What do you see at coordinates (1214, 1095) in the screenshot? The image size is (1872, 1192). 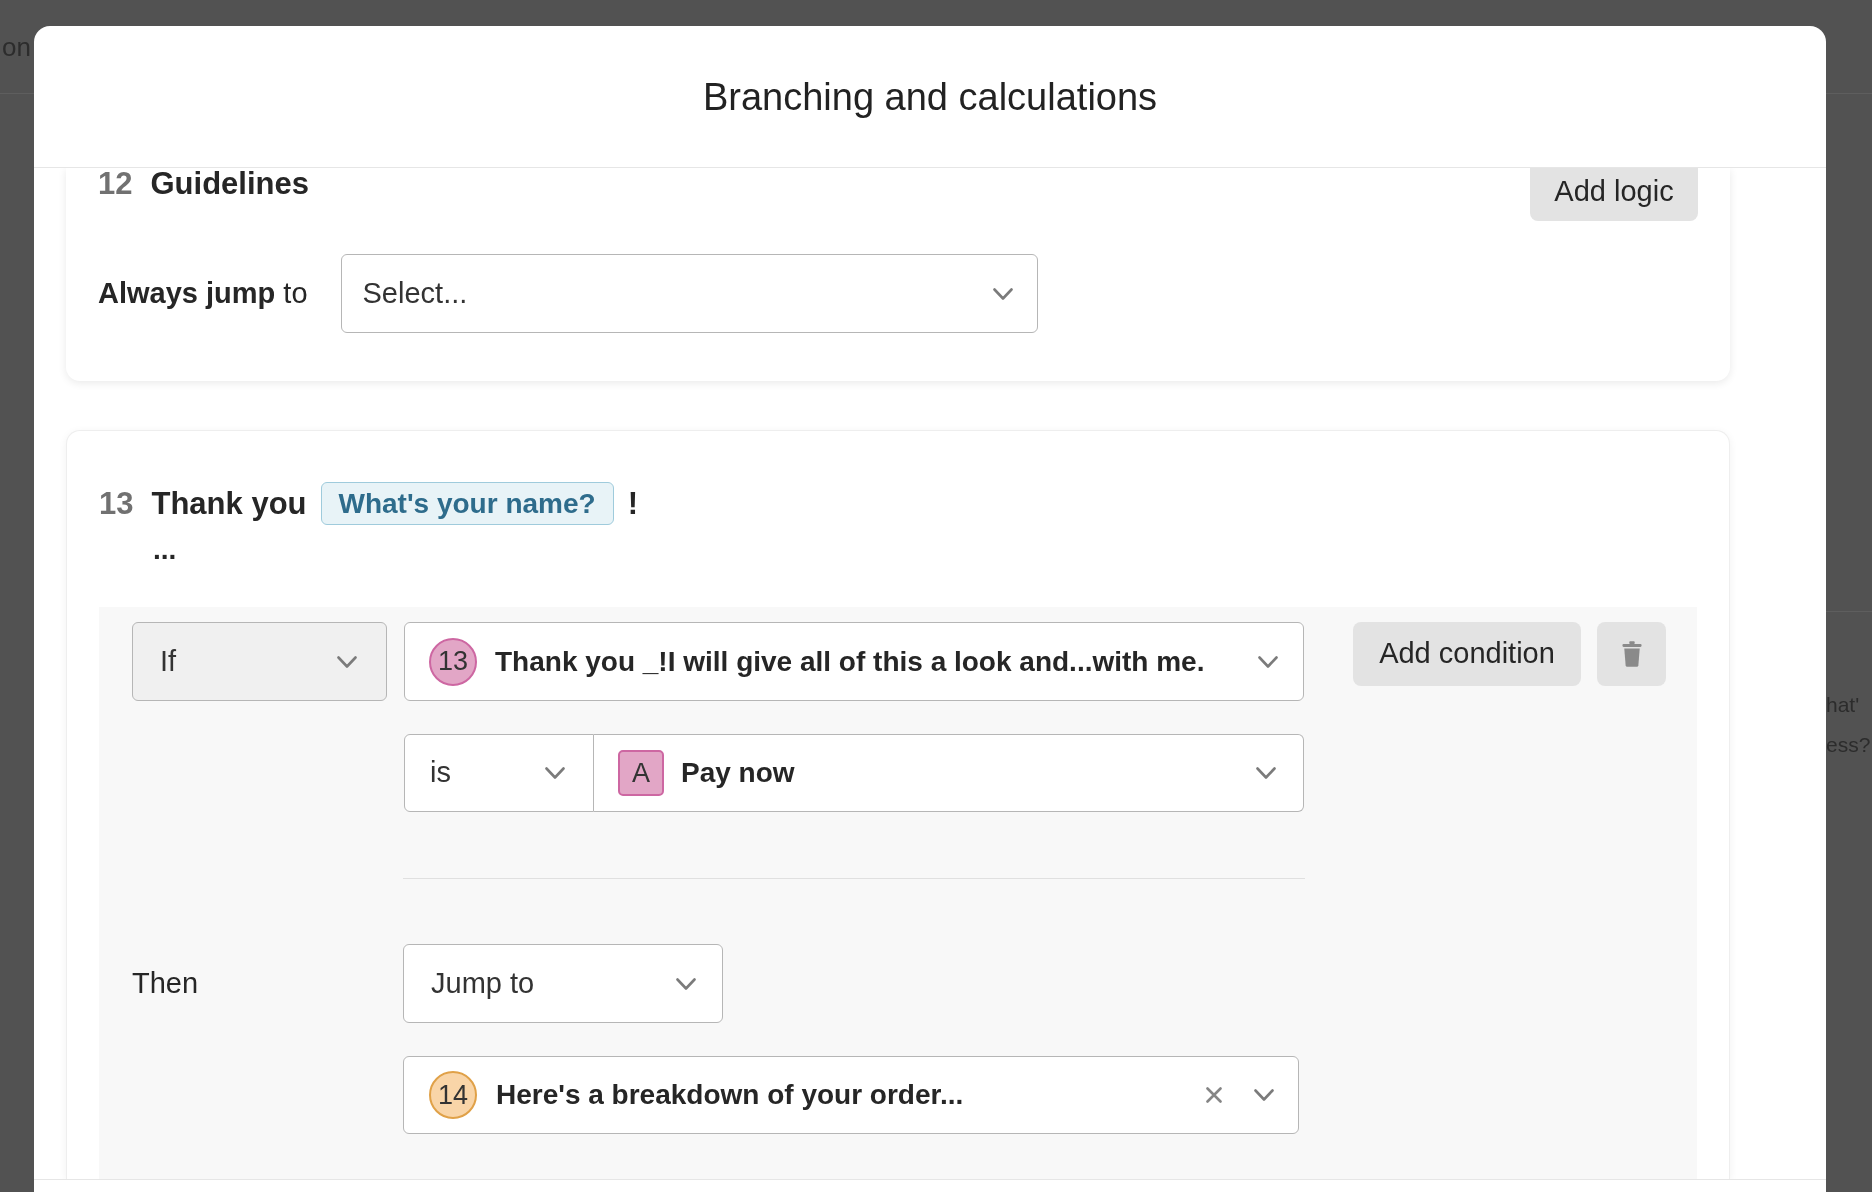 I see `close-icon` at bounding box center [1214, 1095].